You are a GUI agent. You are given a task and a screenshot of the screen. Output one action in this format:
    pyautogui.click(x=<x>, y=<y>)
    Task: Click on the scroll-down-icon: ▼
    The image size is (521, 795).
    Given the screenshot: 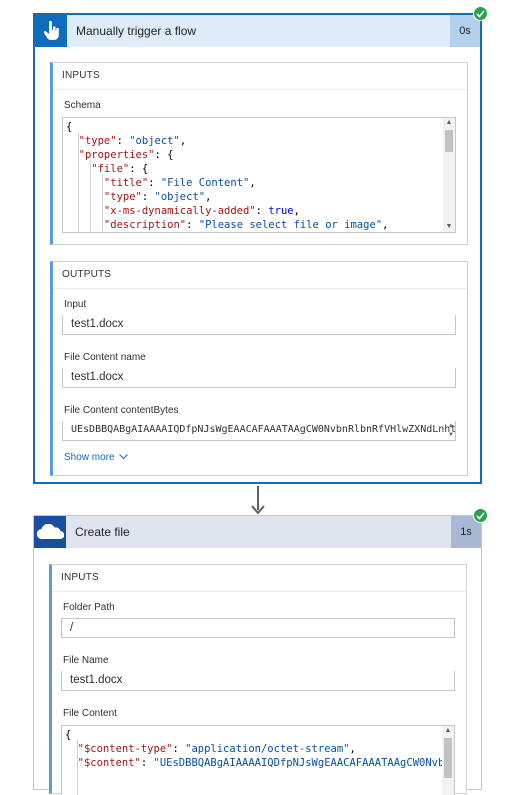 What is the action you would take?
    pyautogui.click(x=449, y=227)
    